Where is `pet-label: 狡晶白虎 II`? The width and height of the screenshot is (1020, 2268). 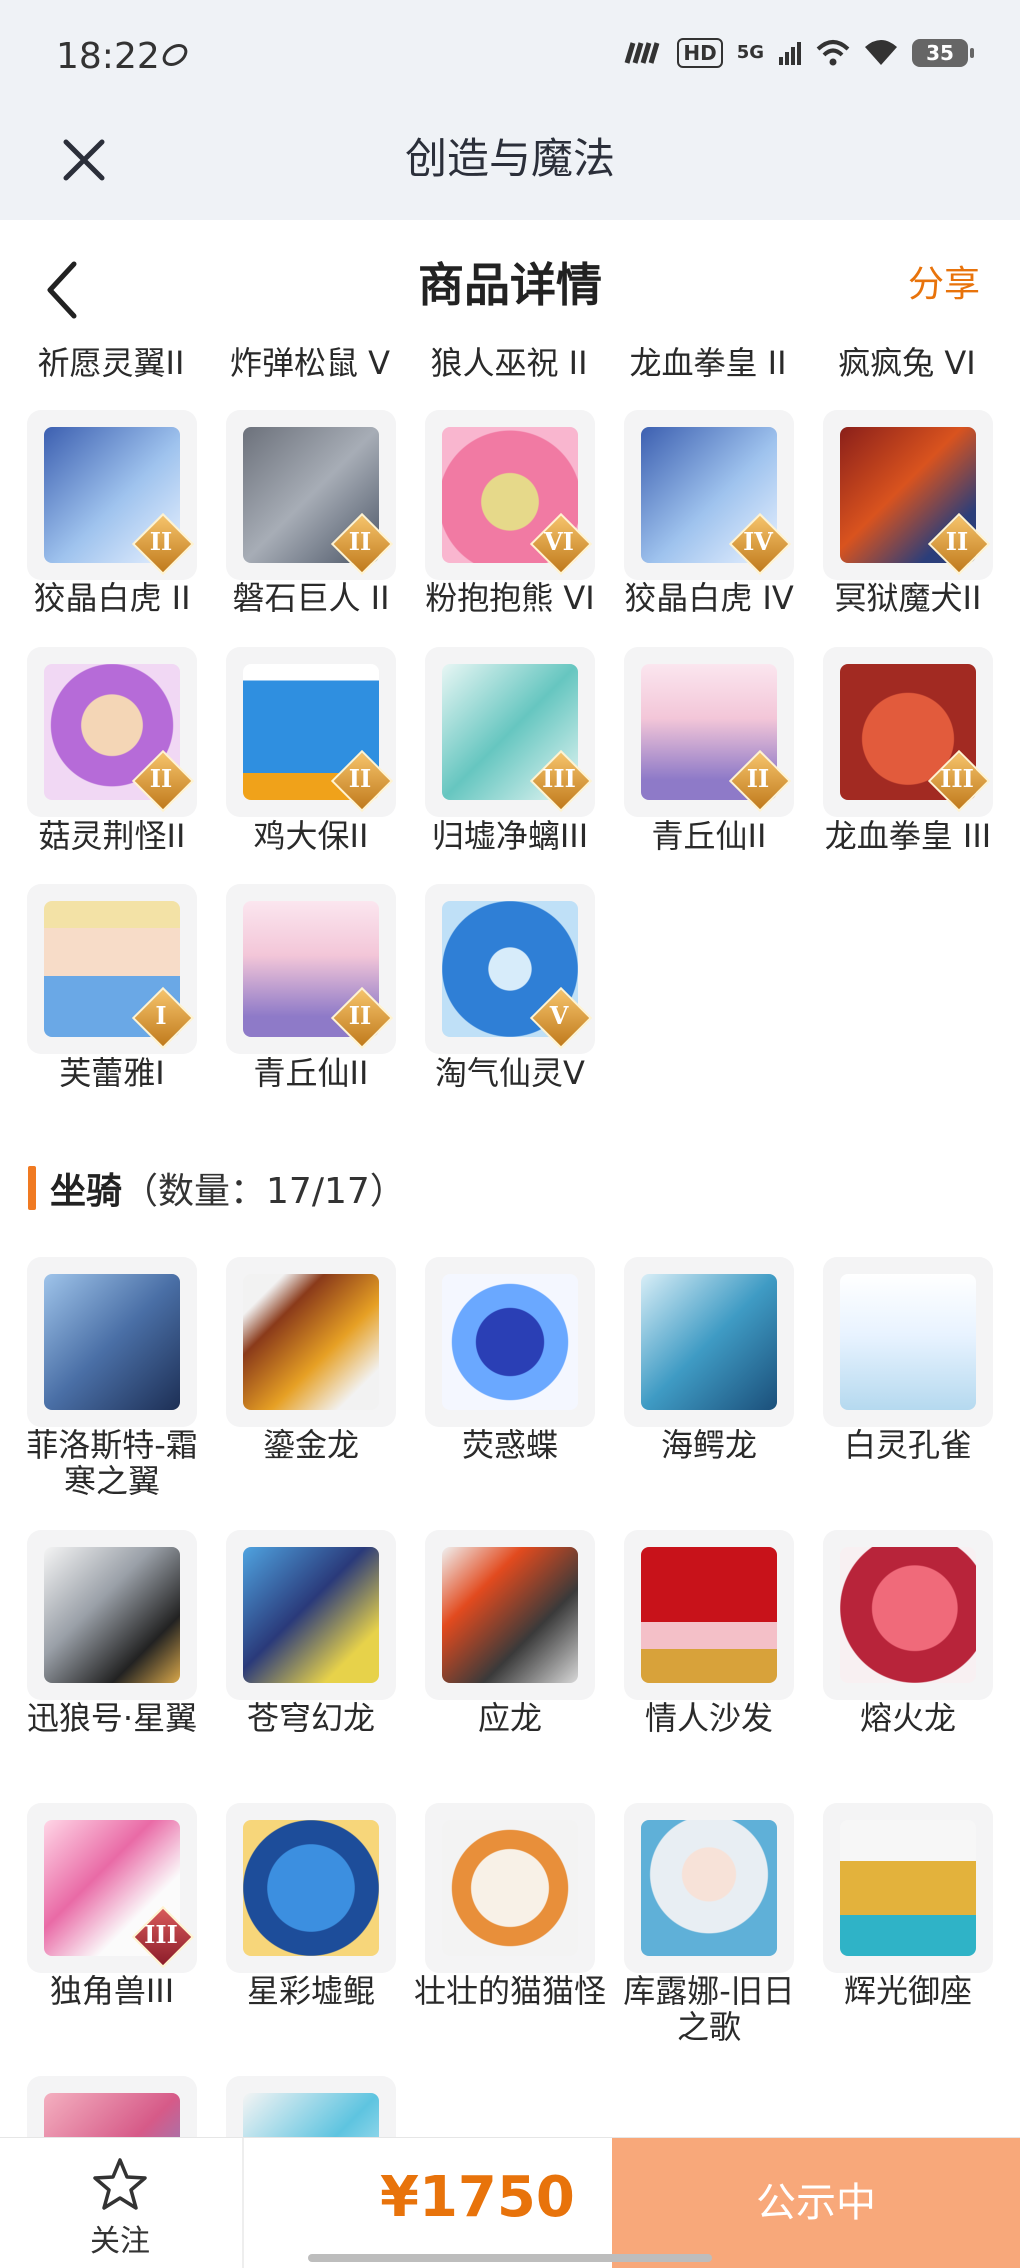 pet-label: 狡晶白虎 II is located at coordinates (112, 598).